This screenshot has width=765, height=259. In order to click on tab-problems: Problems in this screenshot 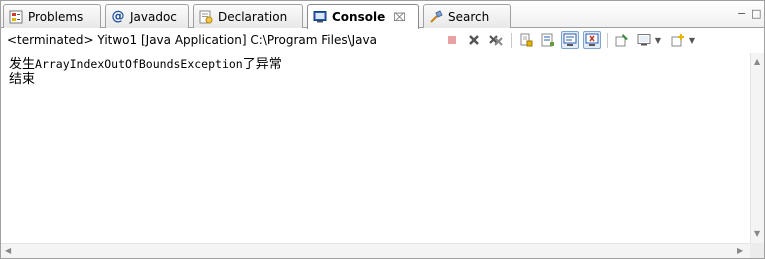, I will do `click(52, 16)`.